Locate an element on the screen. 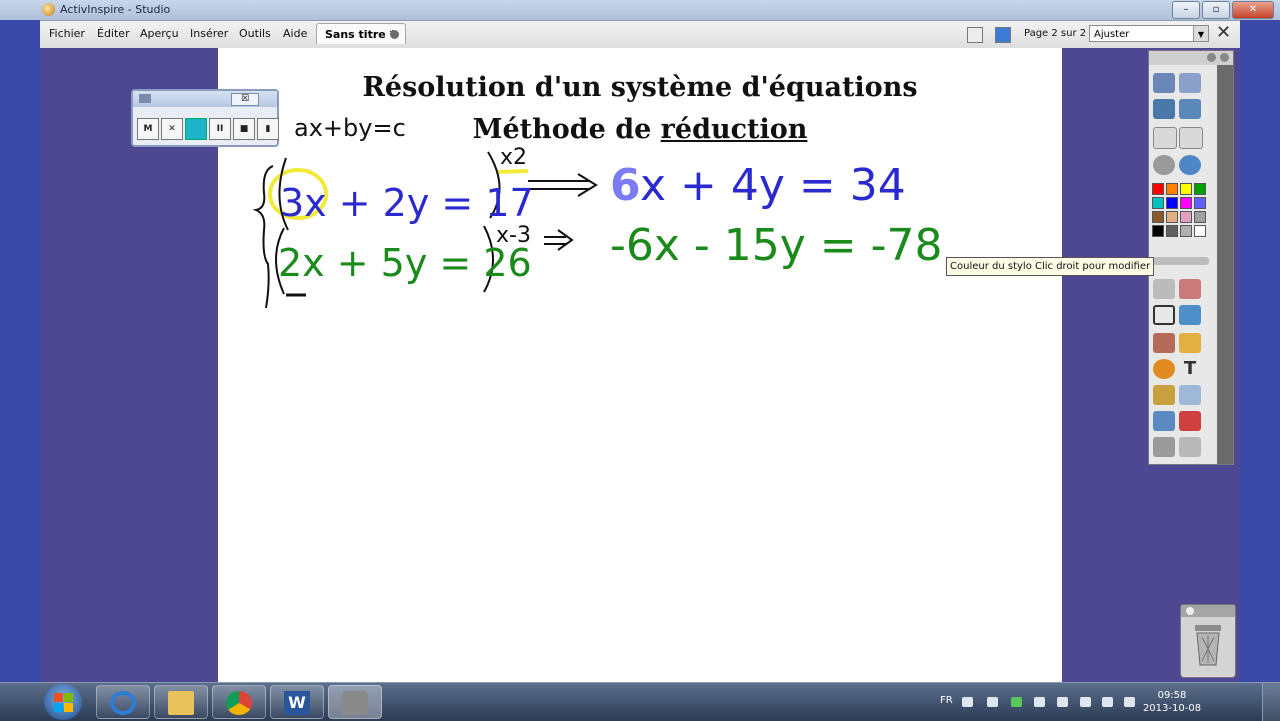 The image size is (1280, 721). equation-1: 3x + 2y = 17 is located at coordinates (407, 203).